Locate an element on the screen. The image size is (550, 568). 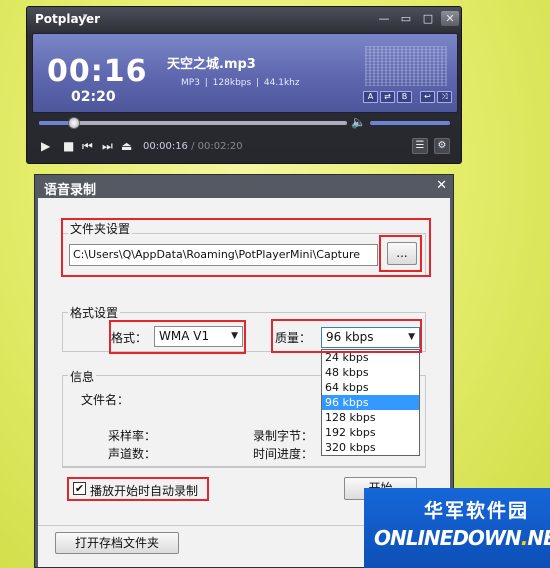
highlight-autorecord is located at coordinates (138, 489).